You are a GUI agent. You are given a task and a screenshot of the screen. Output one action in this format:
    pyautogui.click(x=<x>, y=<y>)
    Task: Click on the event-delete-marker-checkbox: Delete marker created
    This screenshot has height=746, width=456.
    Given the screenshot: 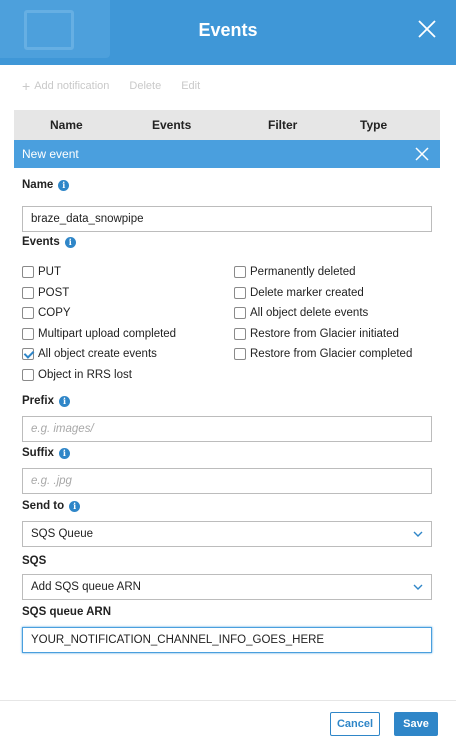 What is the action you would take?
    pyautogui.click(x=299, y=293)
    